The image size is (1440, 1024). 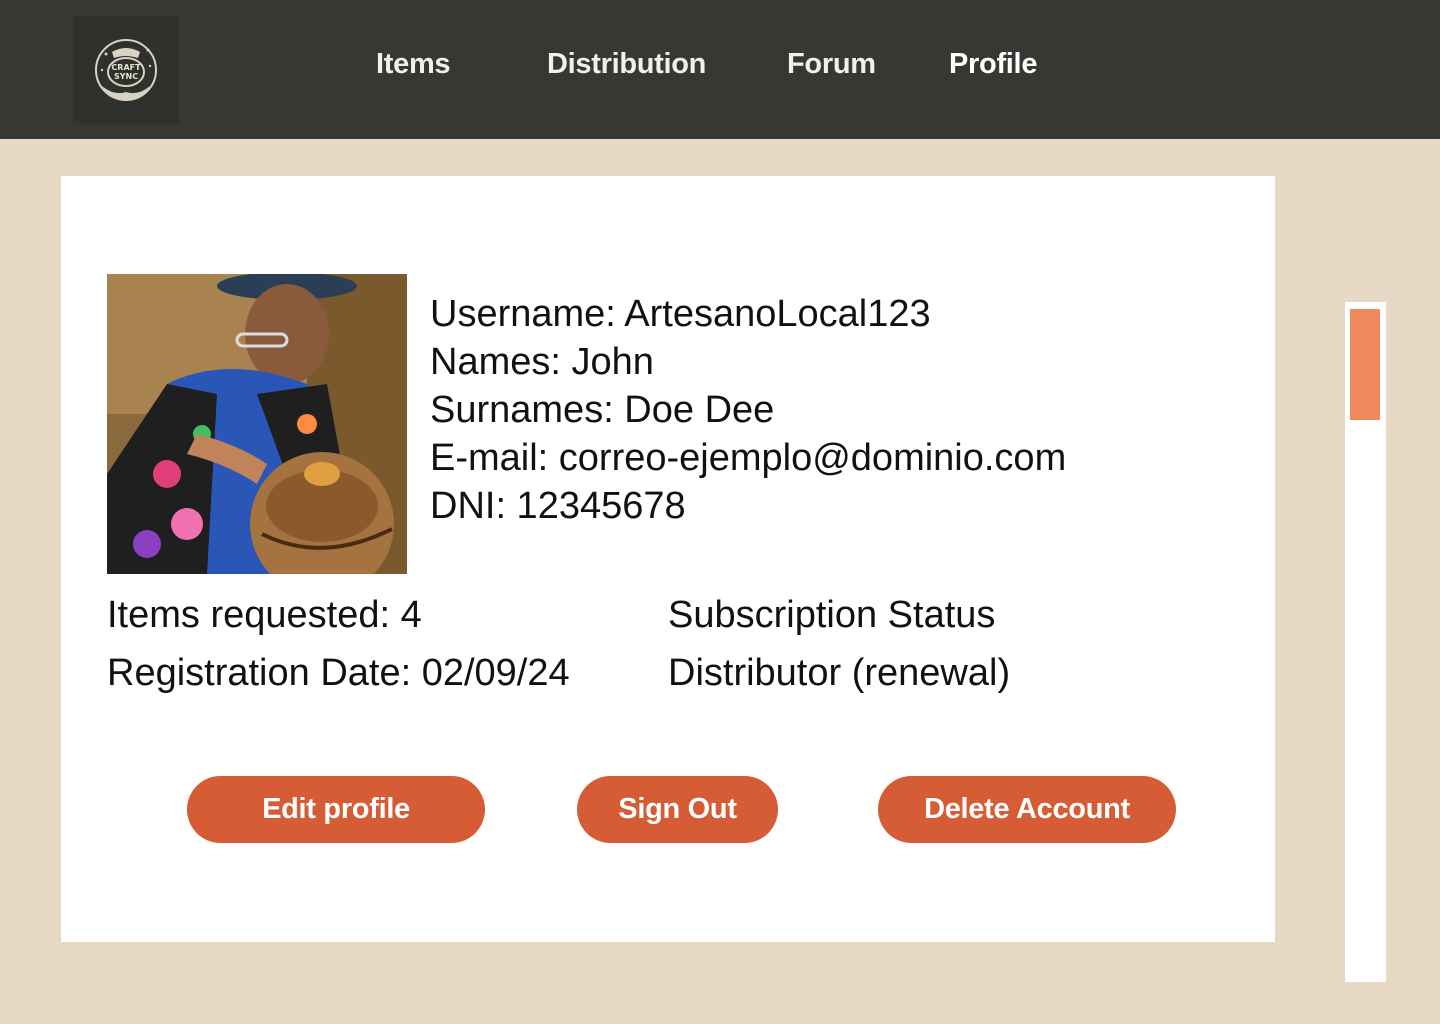 What do you see at coordinates (831, 64) in the screenshot?
I see `nav-forum: Forum` at bounding box center [831, 64].